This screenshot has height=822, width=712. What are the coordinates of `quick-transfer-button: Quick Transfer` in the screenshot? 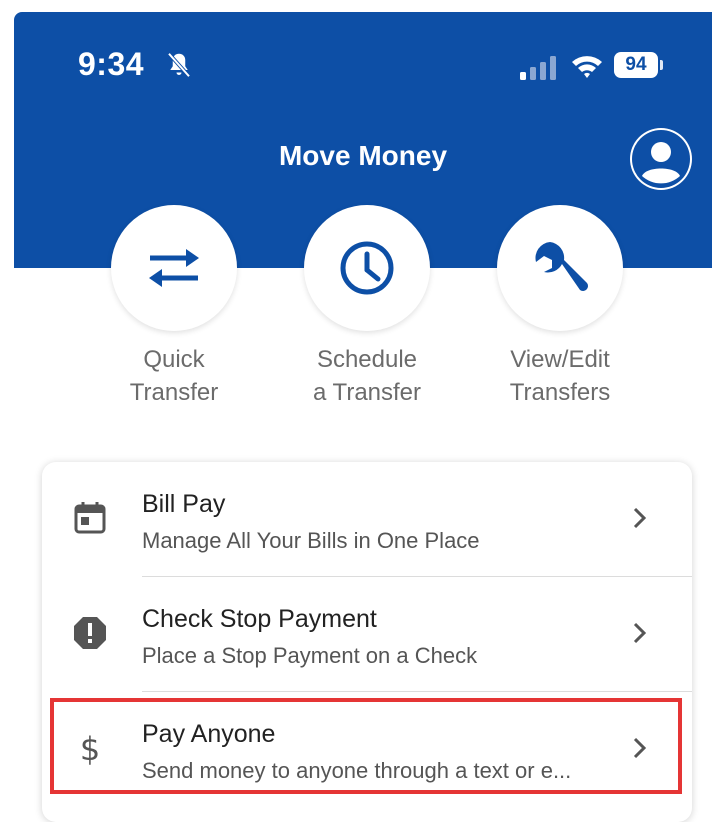 It's located at (174, 307).